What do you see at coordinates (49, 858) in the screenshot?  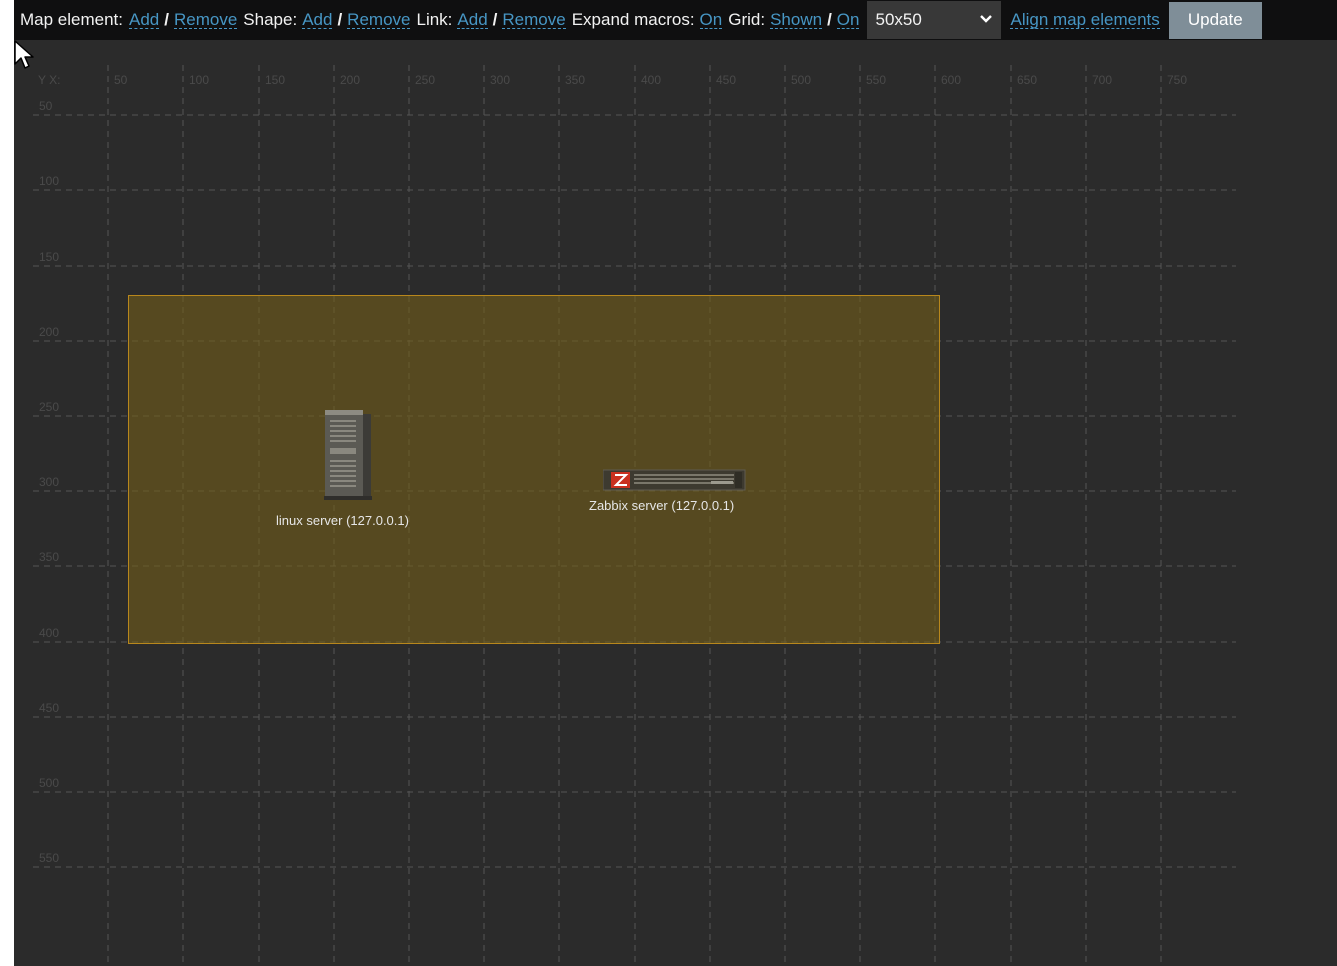 I see `grid-y-tick-label: 550` at bounding box center [49, 858].